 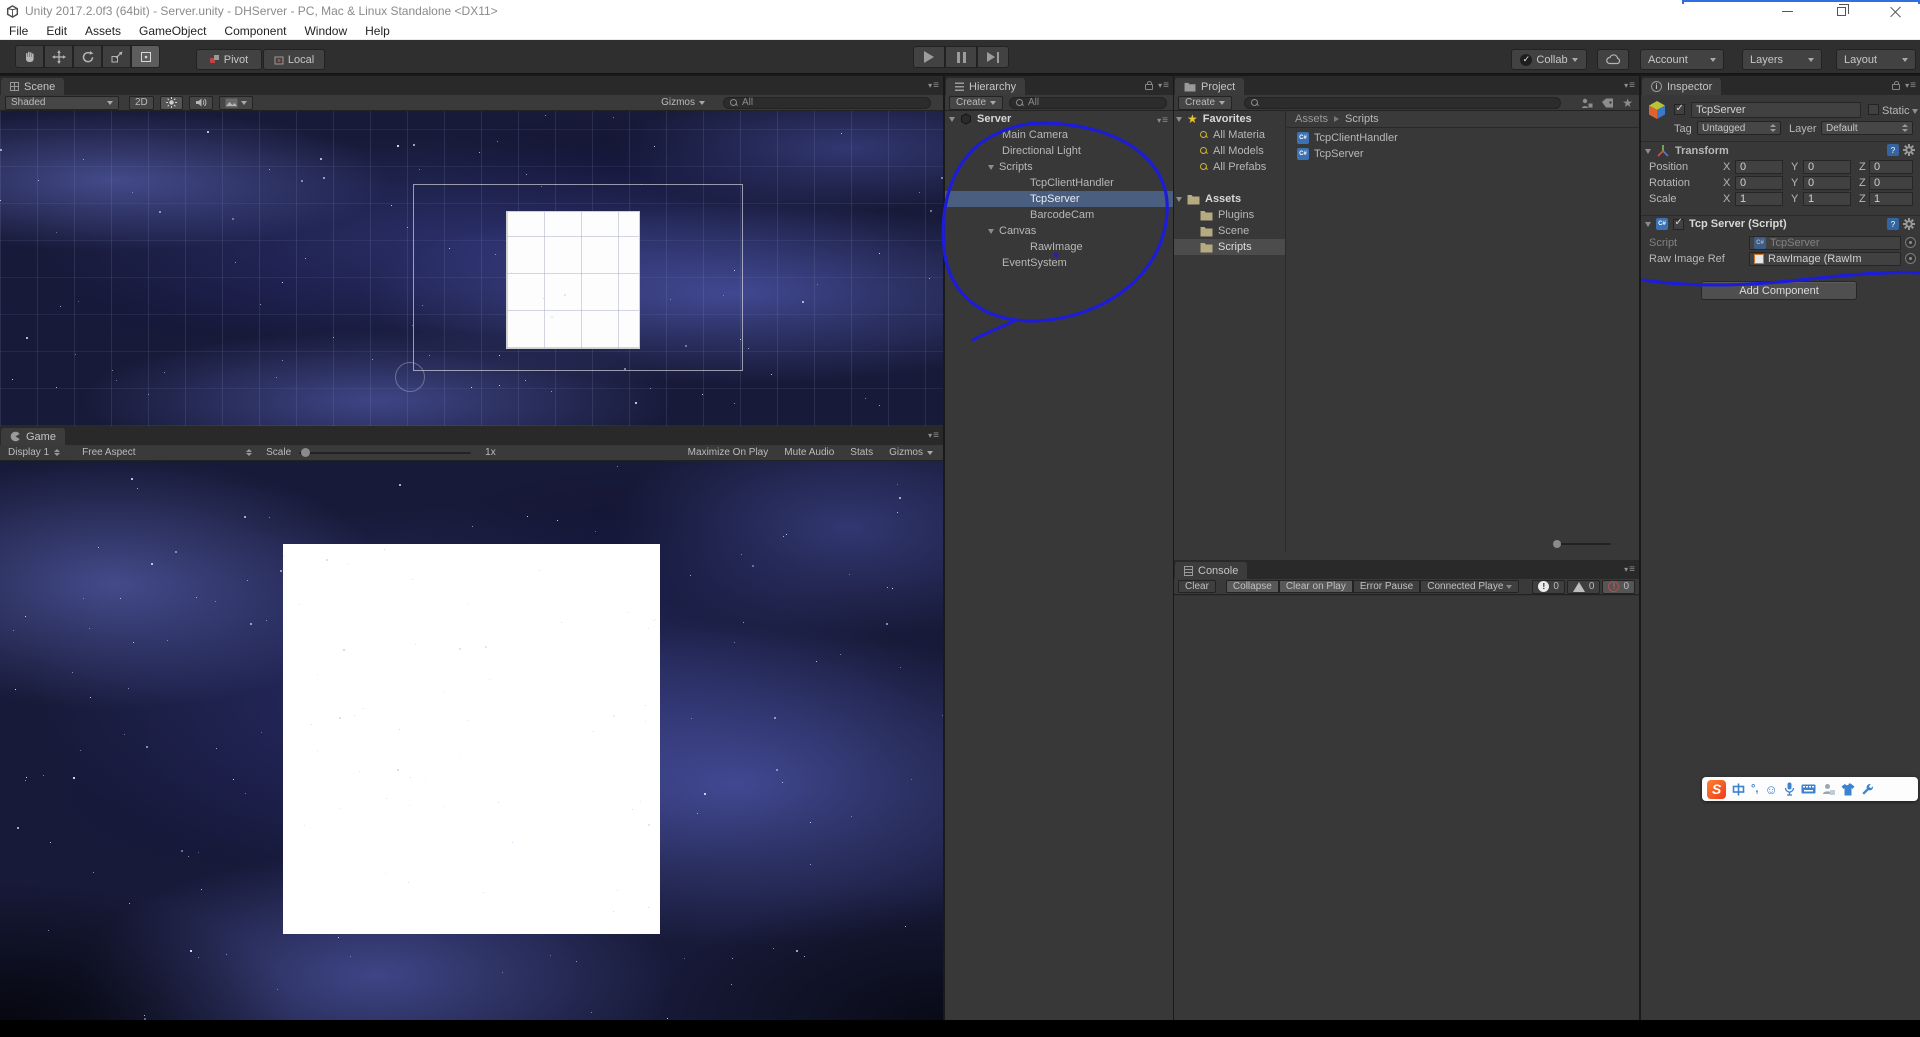 I want to click on position-x-field: 0, so click(x=1759, y=167).